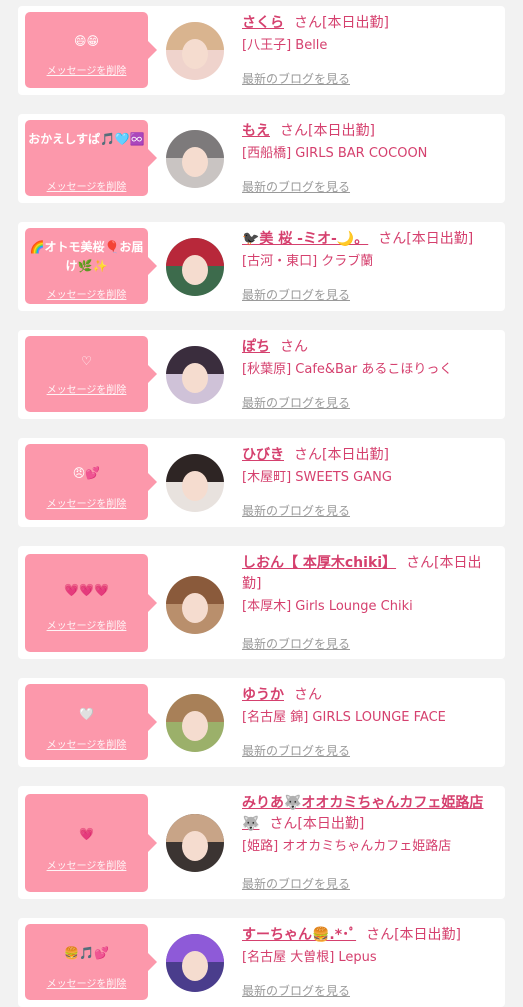  What do you see at coordinates (319, 563) in the screenshot?
I see `cast-name-link: しおん【 本厚木chiki】` at bounding box center [319, 563].